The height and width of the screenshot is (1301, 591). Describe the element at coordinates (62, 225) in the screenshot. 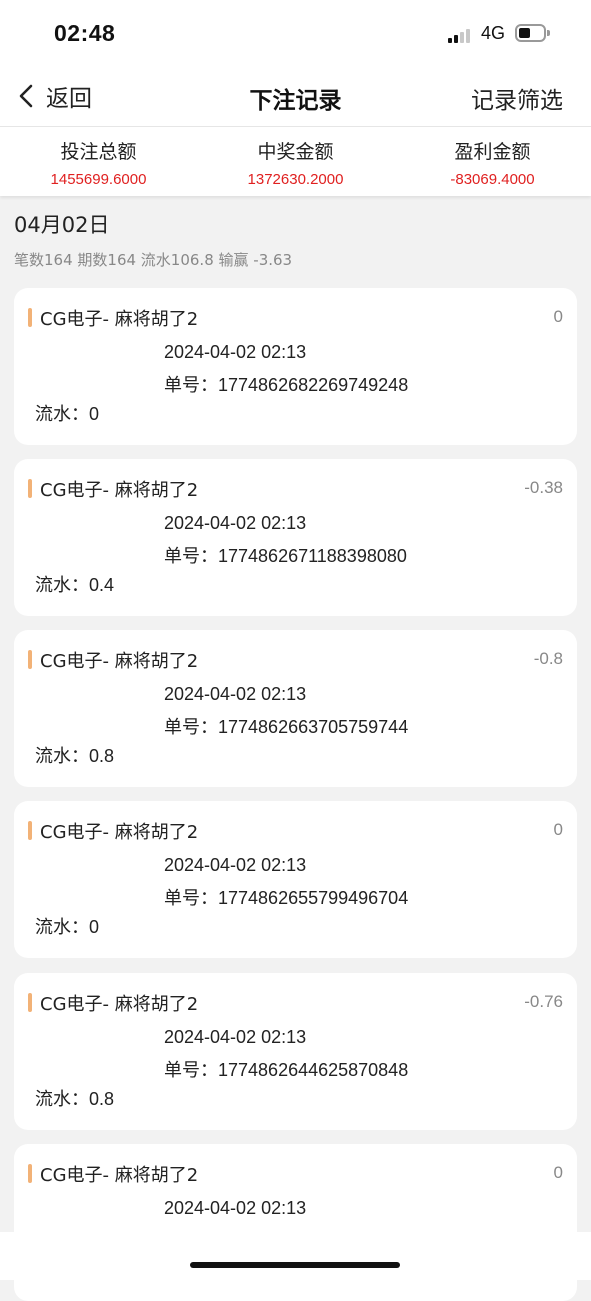

I see `date-heading: 04月02日` at that location.